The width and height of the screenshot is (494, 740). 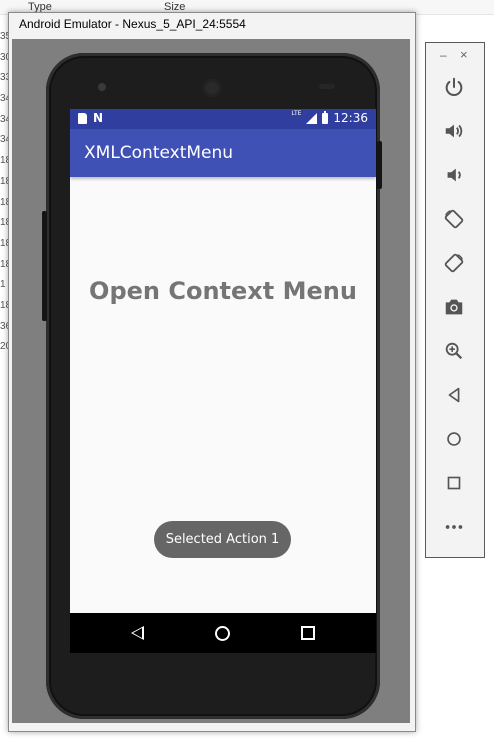 I want to click on status-clock: 12:36, so click(x=350, y=118).